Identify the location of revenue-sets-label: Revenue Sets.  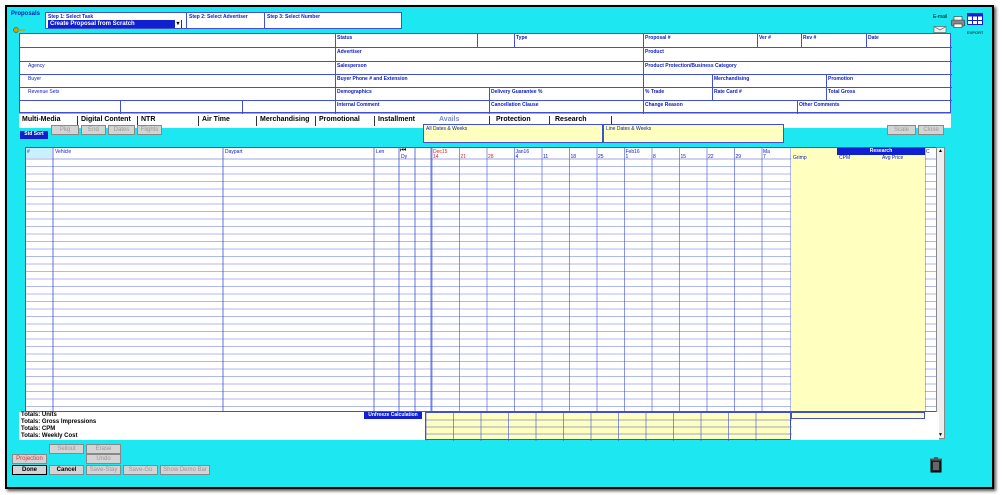
(43, 92).